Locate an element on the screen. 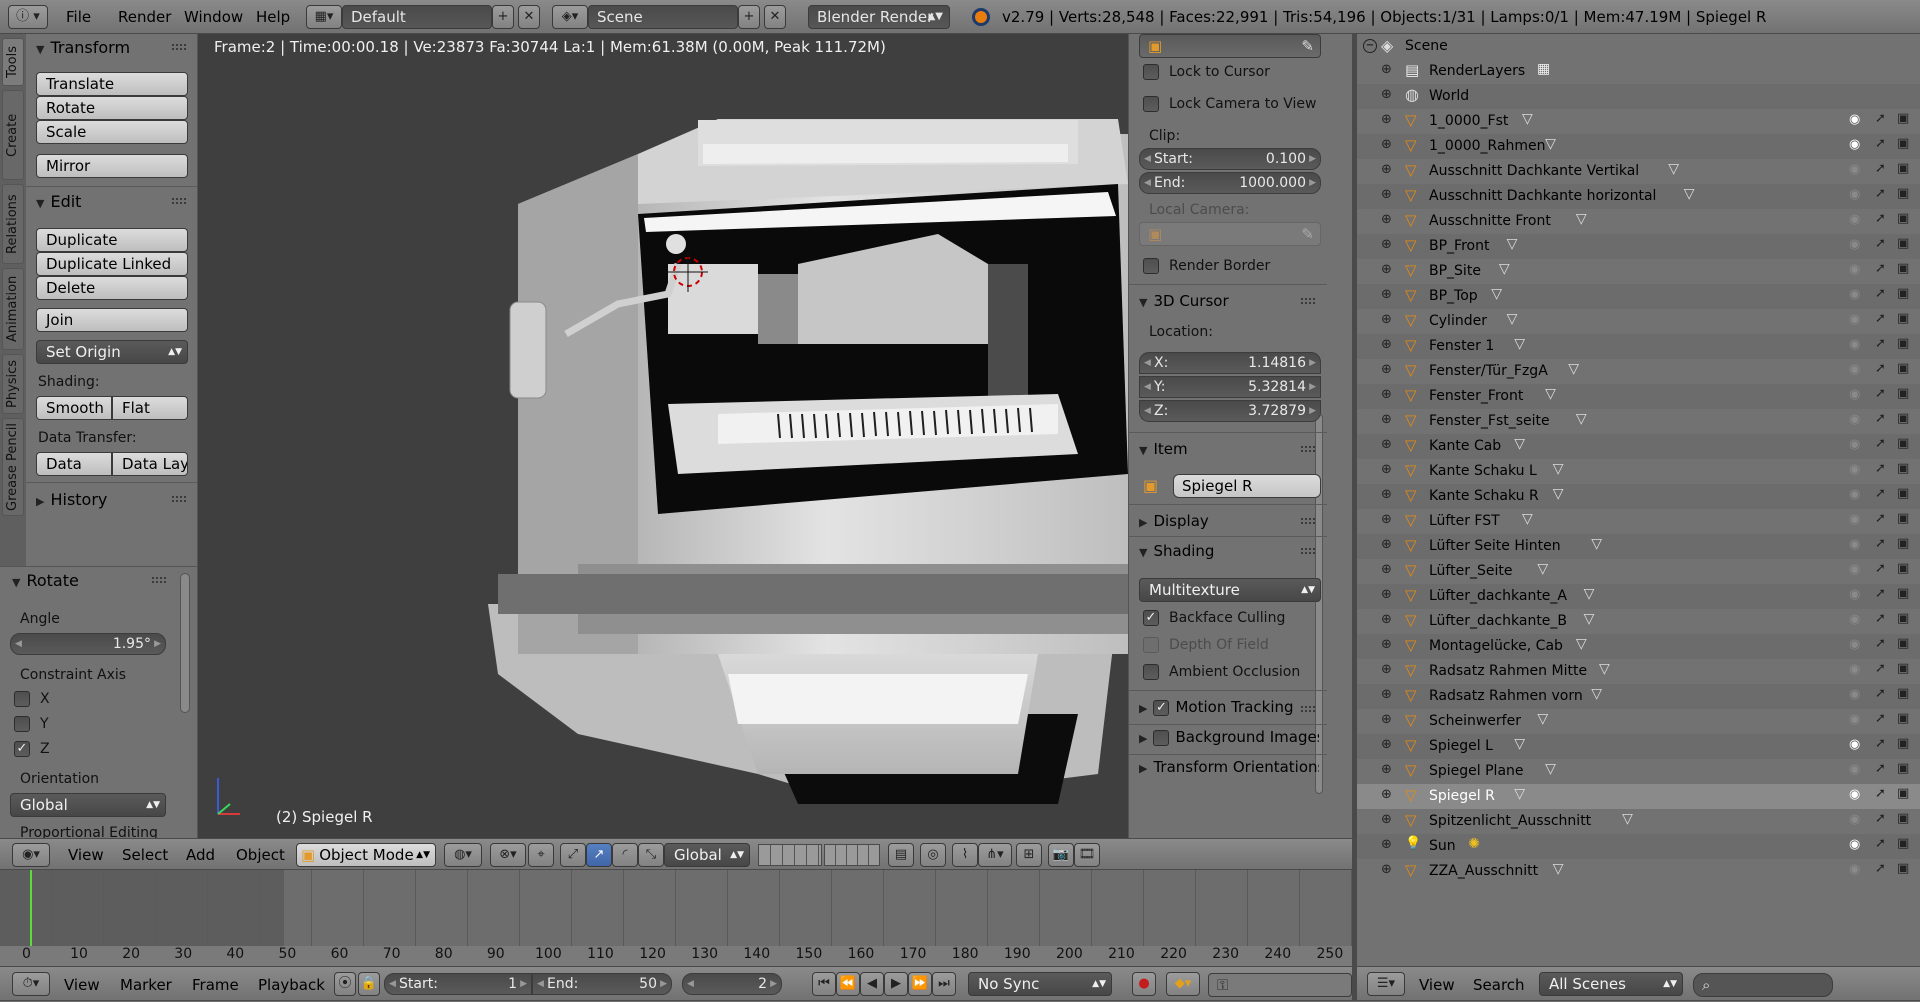 The image size is (1920, 1002). menu-render: Render is located at coordinates (144, 17).